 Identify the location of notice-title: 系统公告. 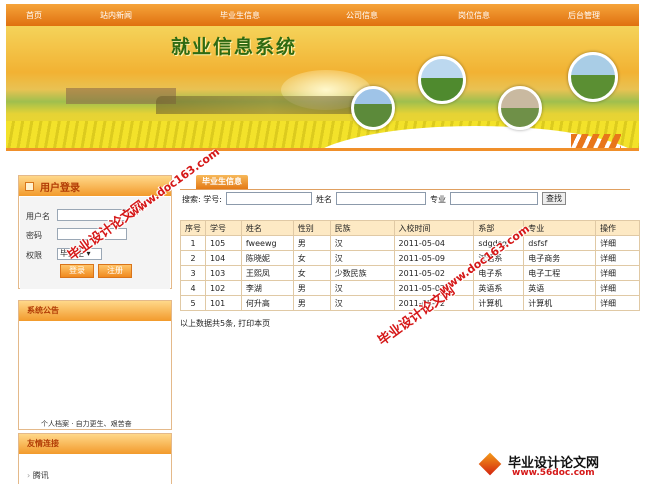
(95, 311).